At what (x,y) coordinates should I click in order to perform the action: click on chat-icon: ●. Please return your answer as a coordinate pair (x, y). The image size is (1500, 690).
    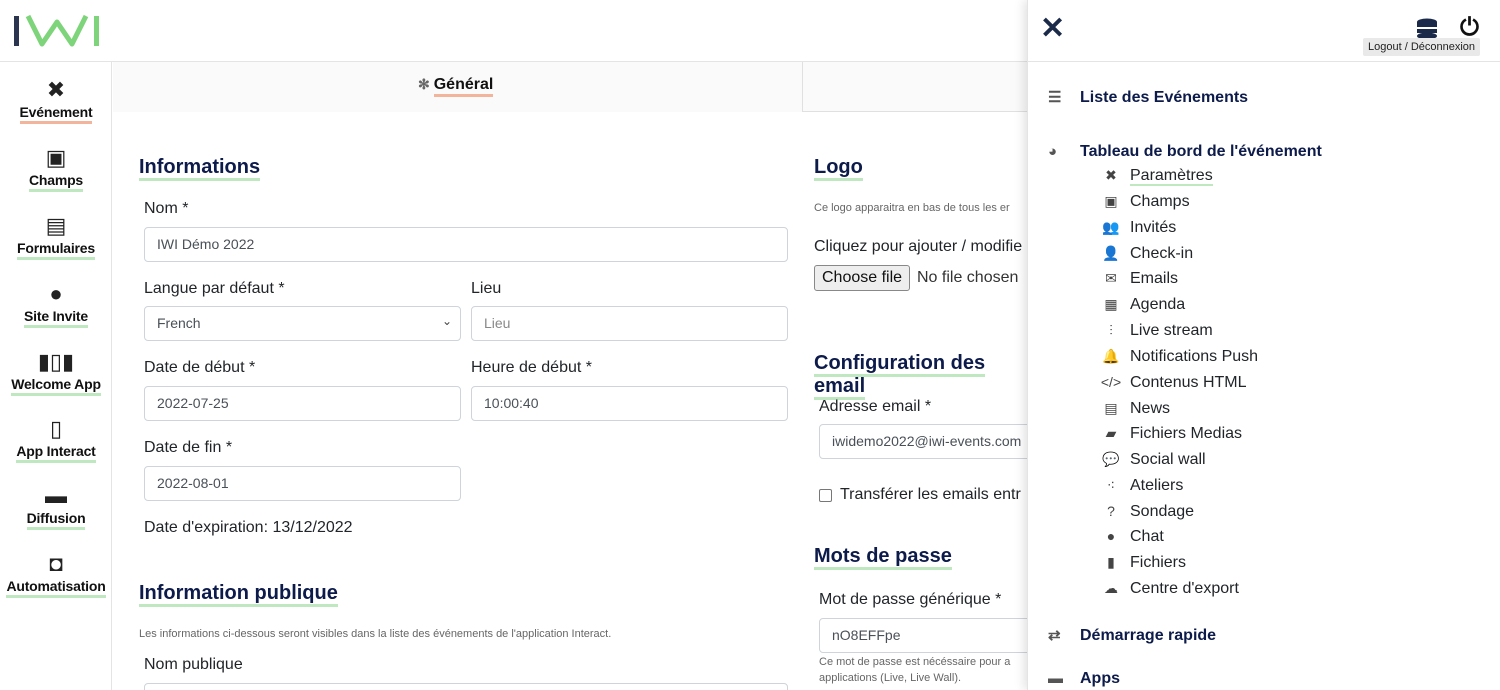
    Looking at the image, I should click on (1111, 536).